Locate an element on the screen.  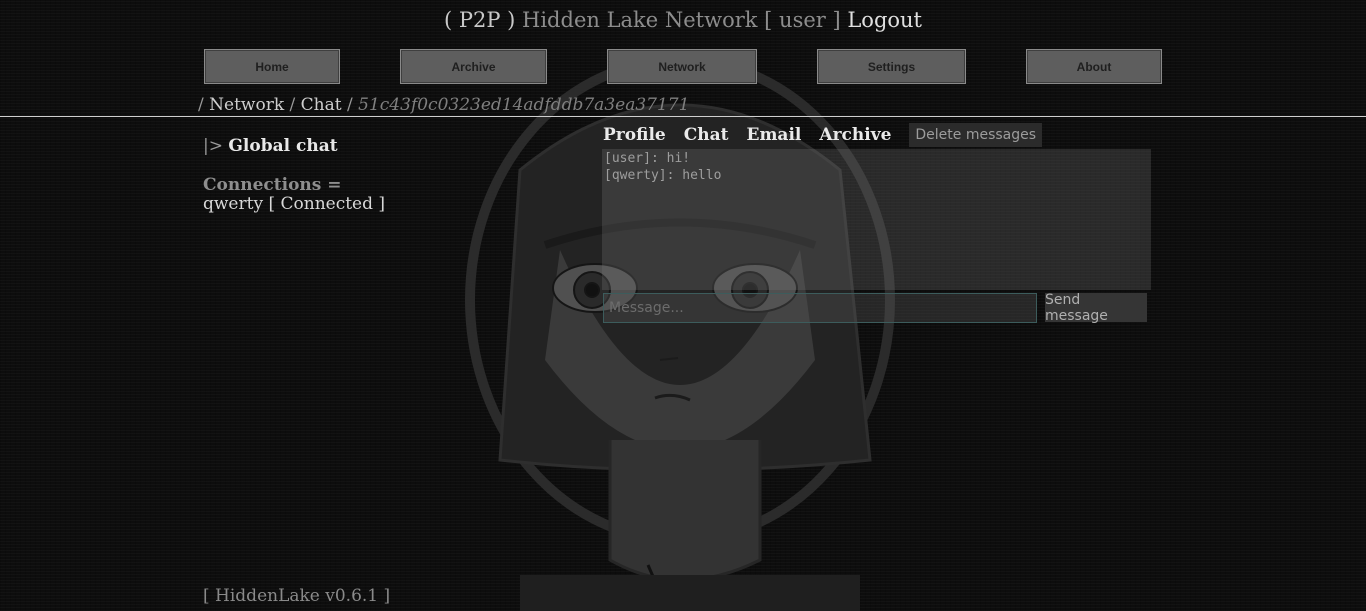
nav-network-button: Network is located at coordinates (682, 66).